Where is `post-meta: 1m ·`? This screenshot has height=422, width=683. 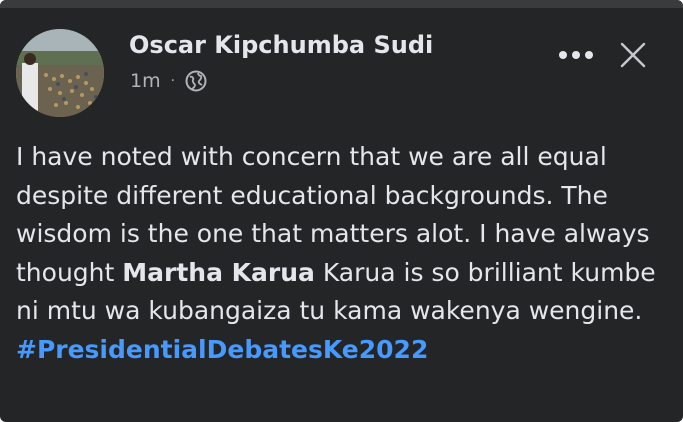
post-meta: 1m · is located at coordinates (168, 81).